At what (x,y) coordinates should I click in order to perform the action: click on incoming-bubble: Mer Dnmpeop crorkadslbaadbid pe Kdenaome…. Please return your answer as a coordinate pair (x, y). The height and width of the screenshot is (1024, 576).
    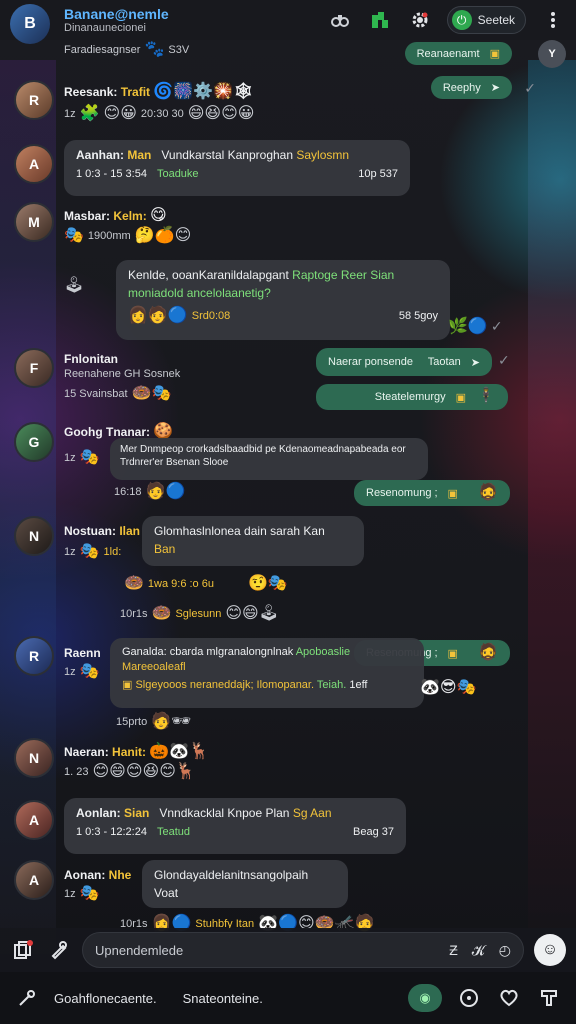
    Looking at the image, I should click on (269, 459).